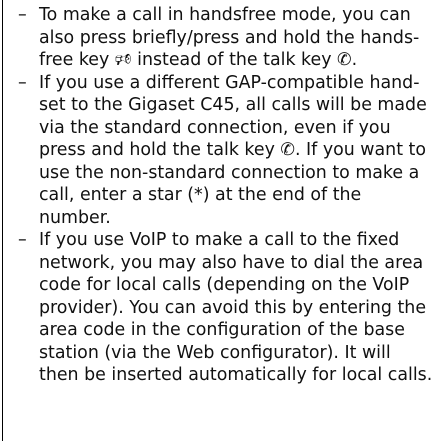 This screenshot has height=441, width=441. I want to click on note-text: ., so click(354, 60).